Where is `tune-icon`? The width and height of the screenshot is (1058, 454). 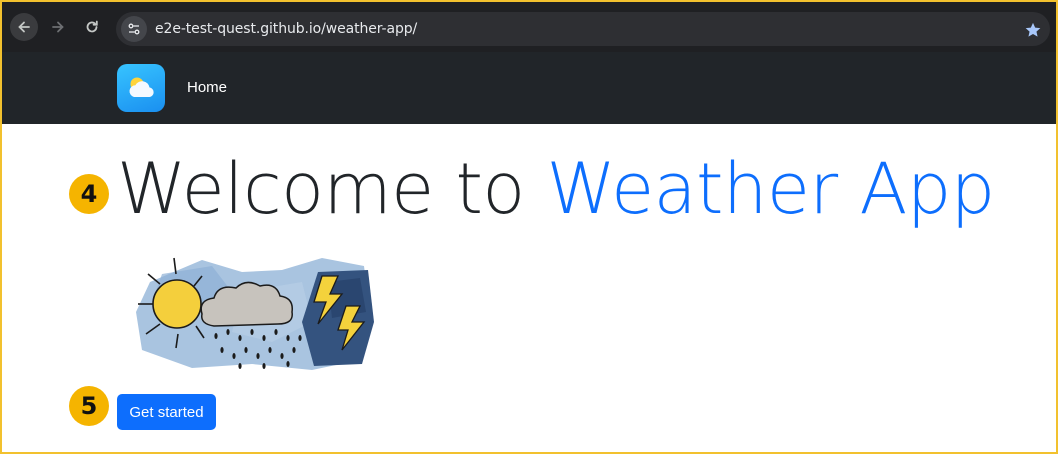
tune-icon is located at coordinates (134, 29).